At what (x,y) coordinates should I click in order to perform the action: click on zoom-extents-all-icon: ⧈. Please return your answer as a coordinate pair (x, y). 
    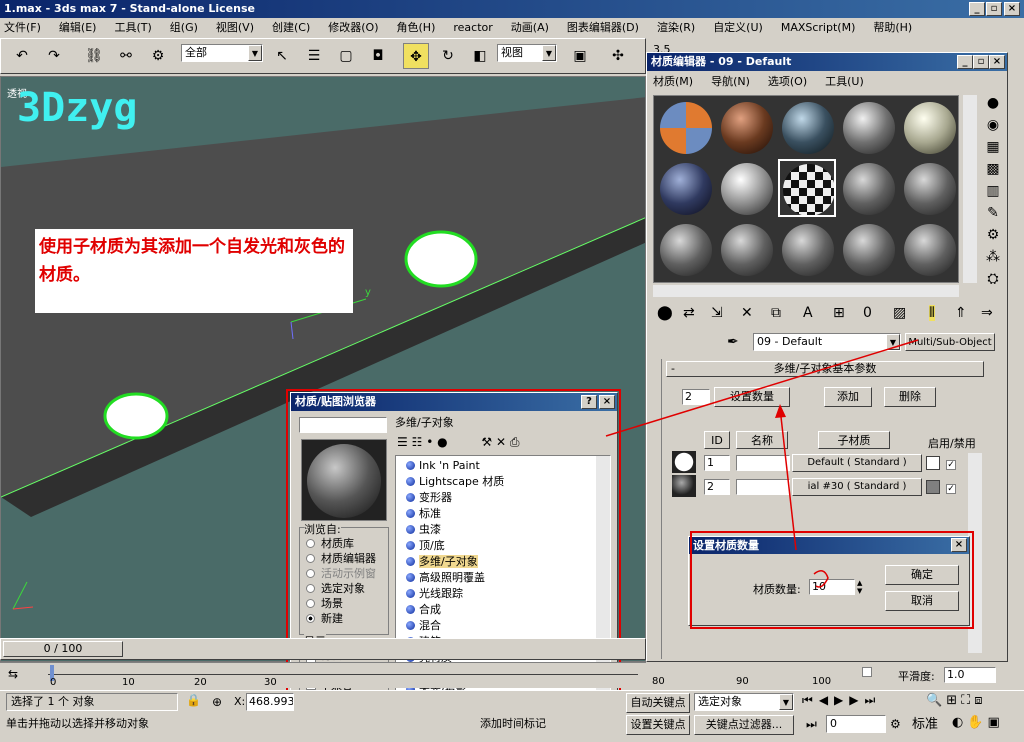
    Looking at the image, I should click on (980, 700).